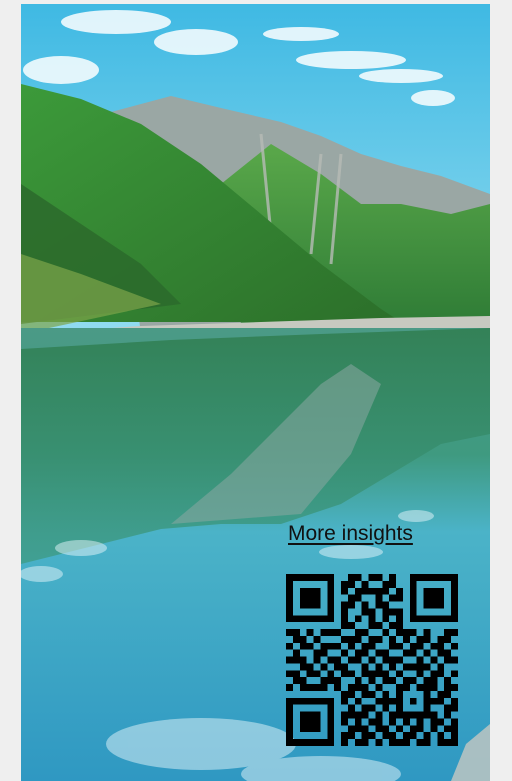 The width and height of the screenshot is (512, 781). I want to click on qr-code-icon, so click(372, 660).